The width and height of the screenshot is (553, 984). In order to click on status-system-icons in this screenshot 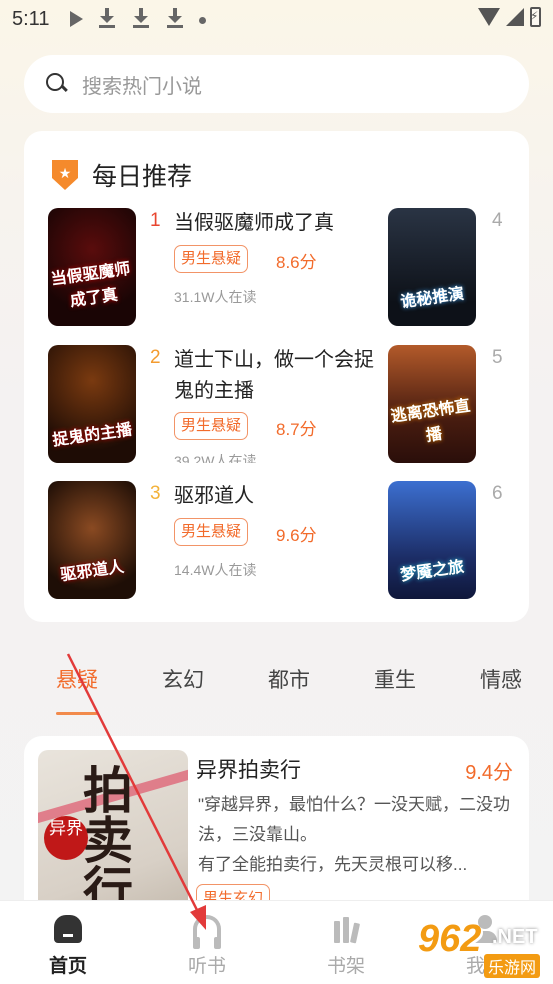, I will do `click(509, 17)`.